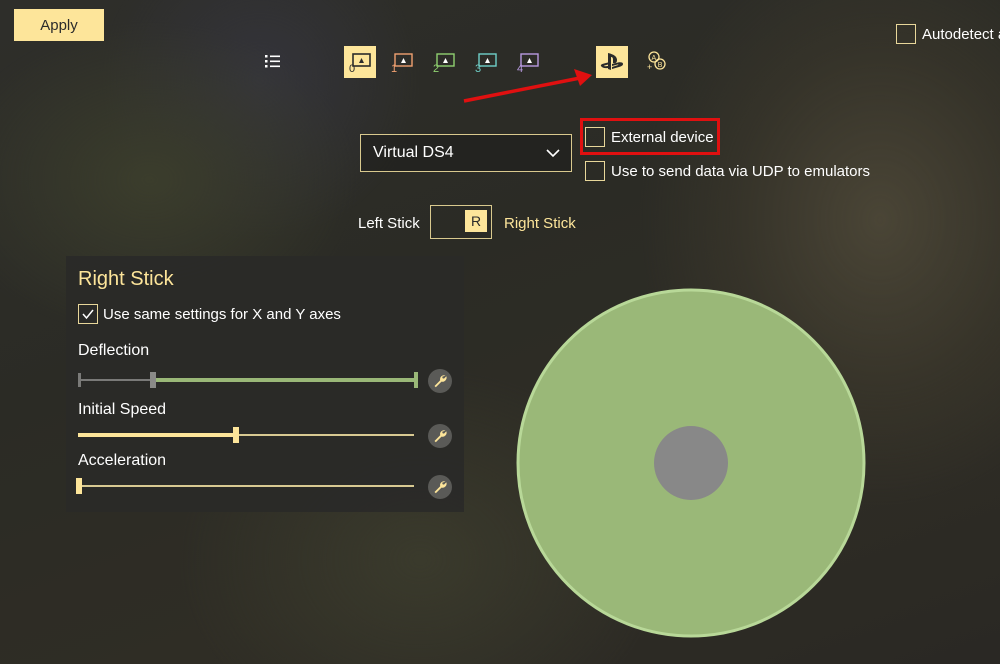  Describe the element at coordinates (595, 137) in the screenshot. I see `external-device-checkbox` at that location.